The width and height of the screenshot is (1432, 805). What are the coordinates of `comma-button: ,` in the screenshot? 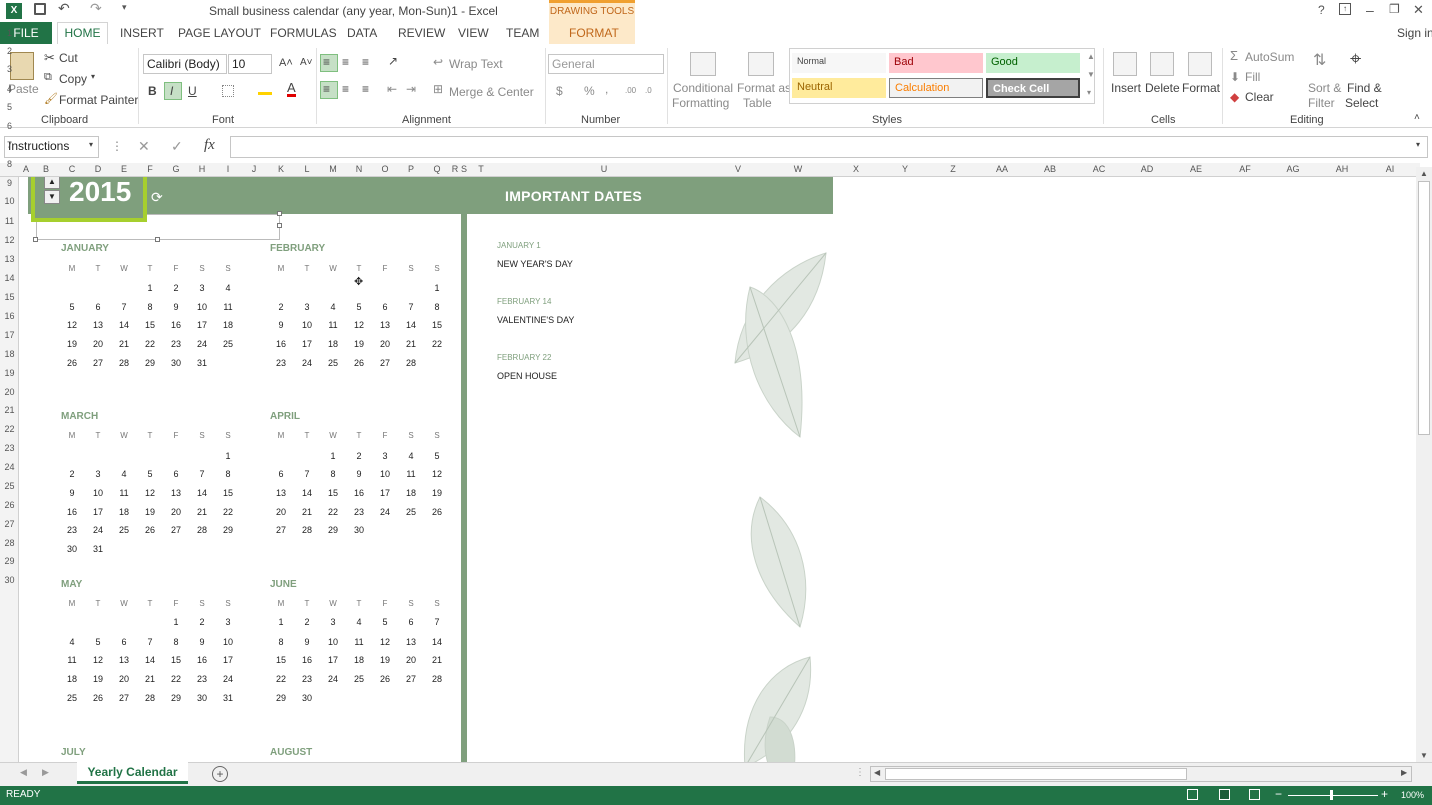 It's located at (606, 89).